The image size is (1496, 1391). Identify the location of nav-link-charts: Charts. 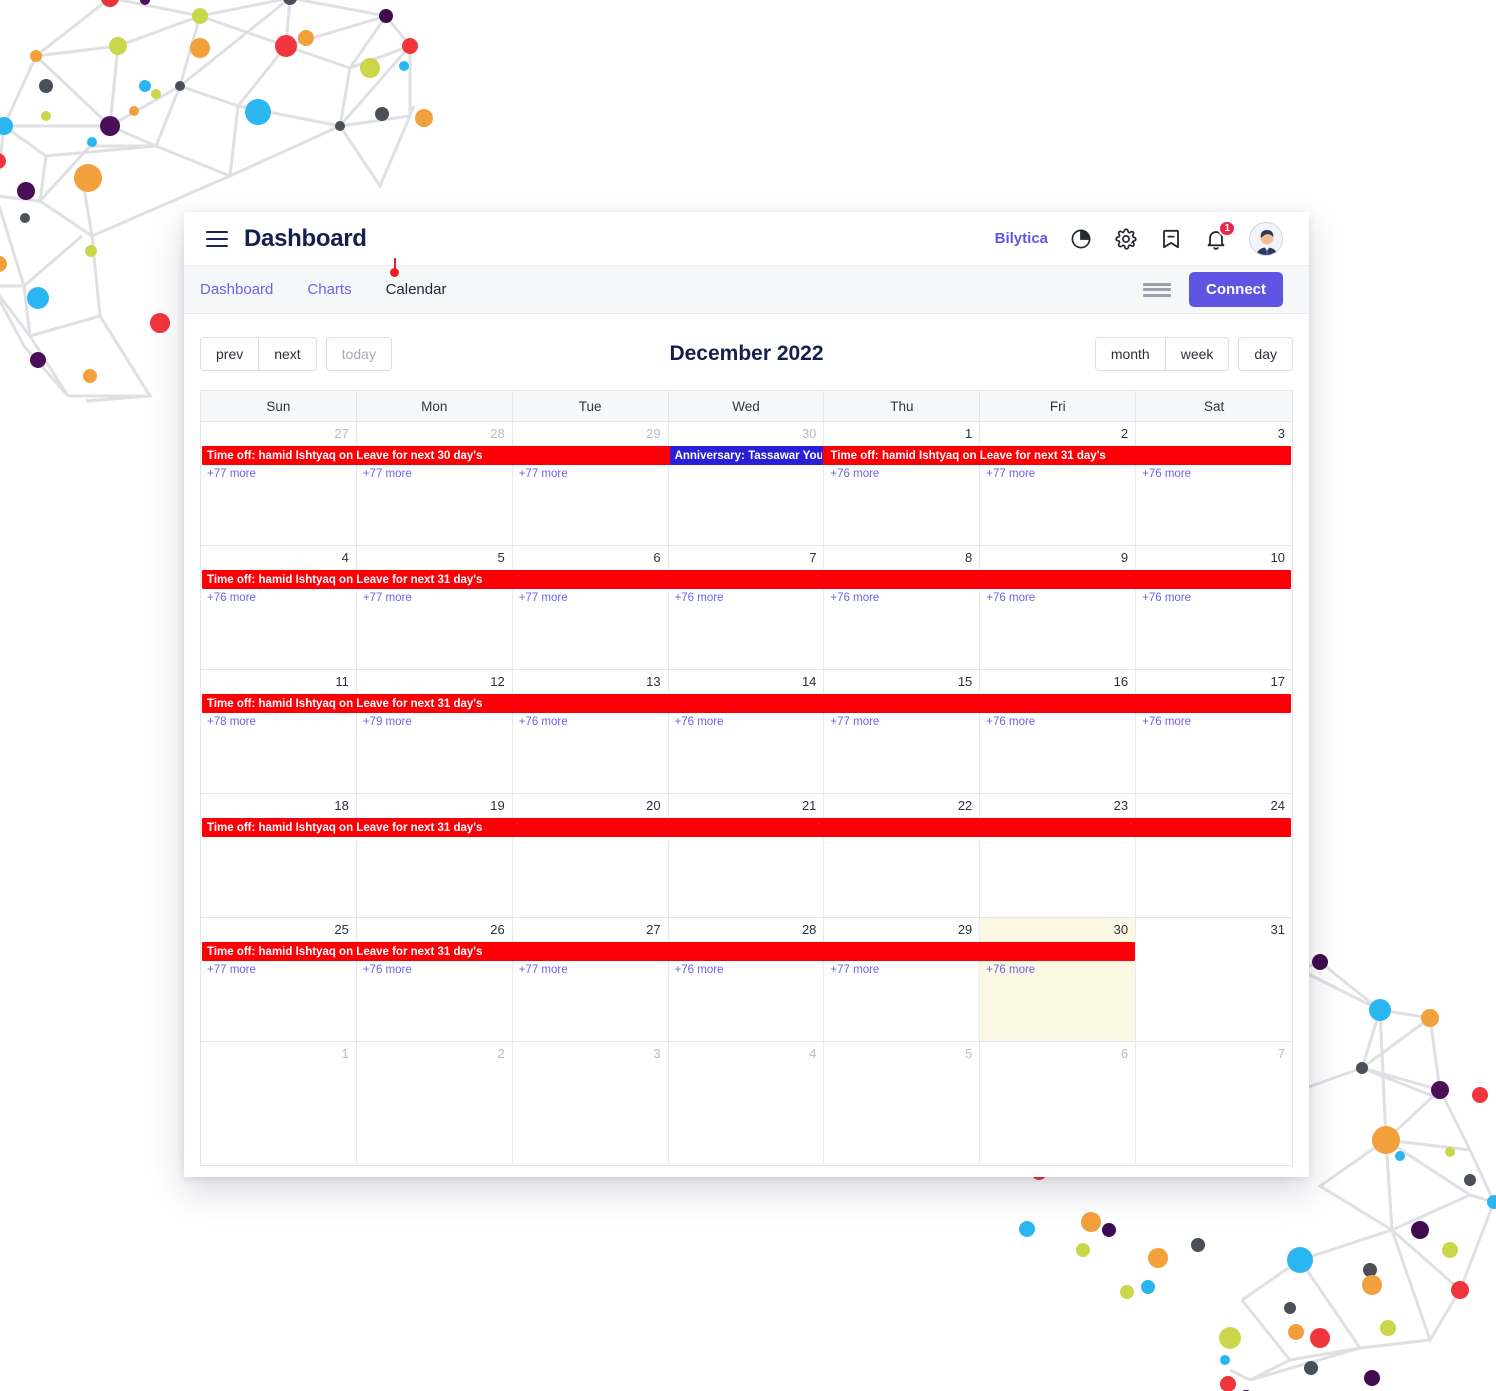
(329, 289).